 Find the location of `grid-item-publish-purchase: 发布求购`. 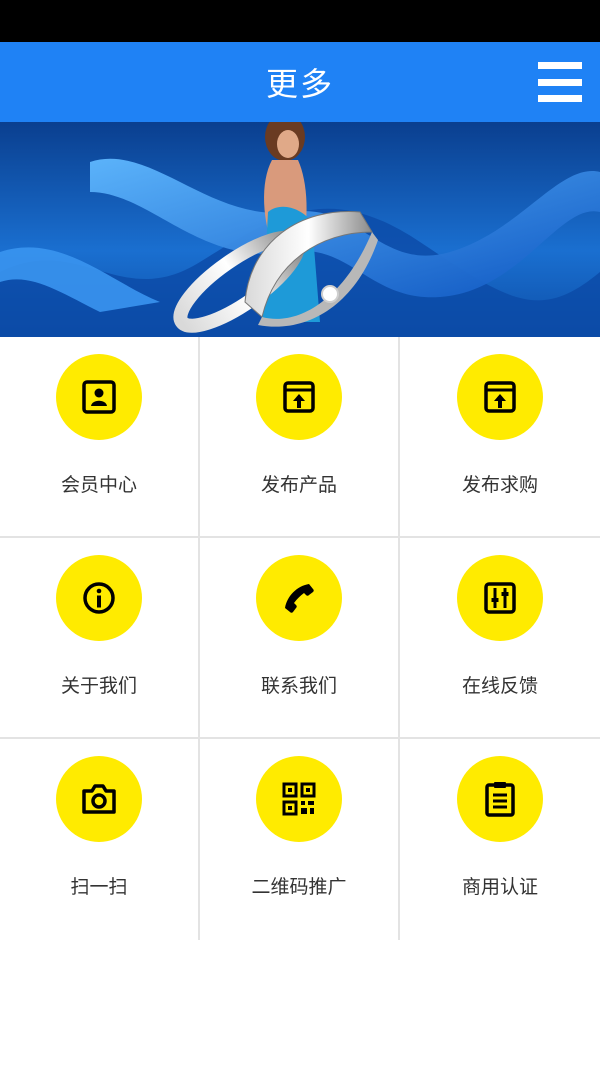

grid-item-publish-purchase: 发布求购 is located at coordinates (500, 437).